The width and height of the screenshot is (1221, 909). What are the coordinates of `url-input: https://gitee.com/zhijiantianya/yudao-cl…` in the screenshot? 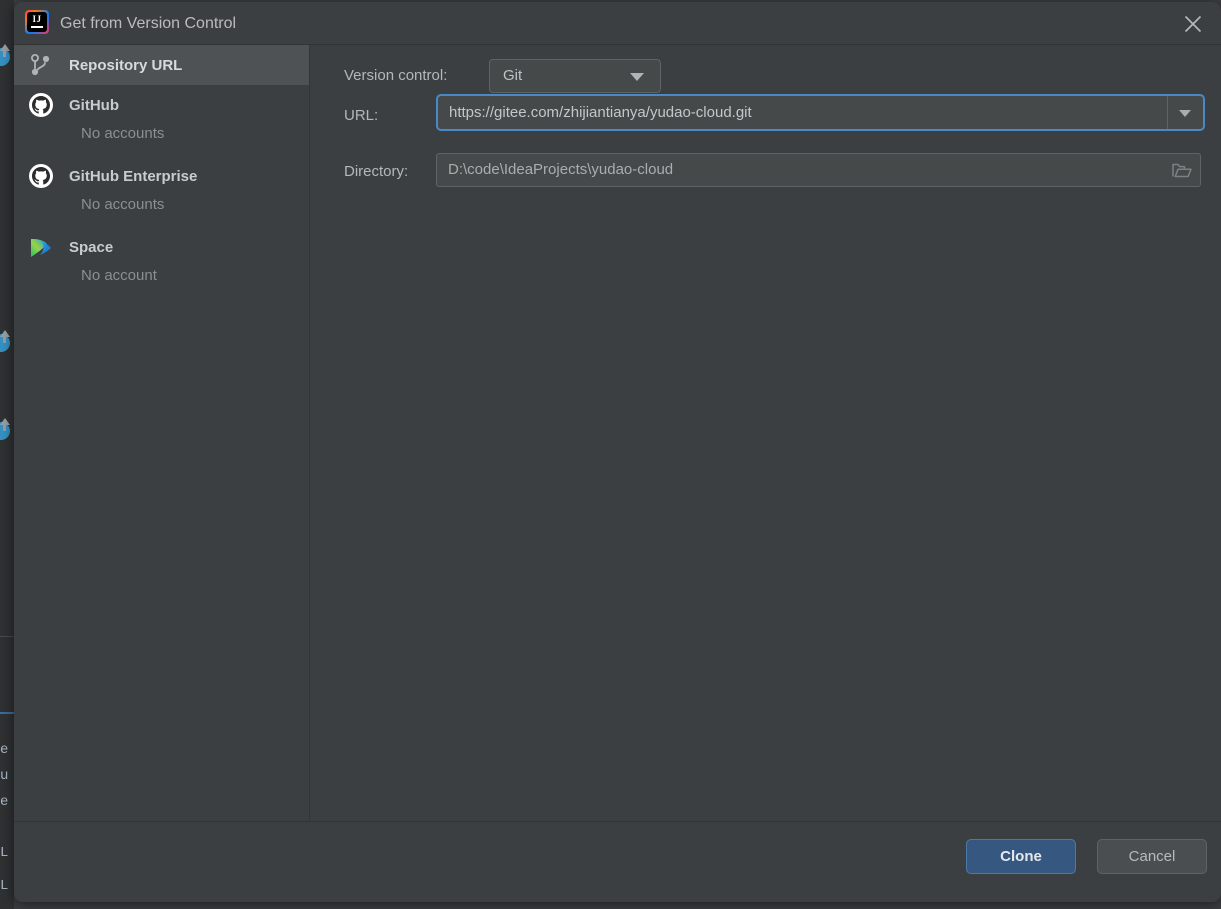 It's located at (820, 112).